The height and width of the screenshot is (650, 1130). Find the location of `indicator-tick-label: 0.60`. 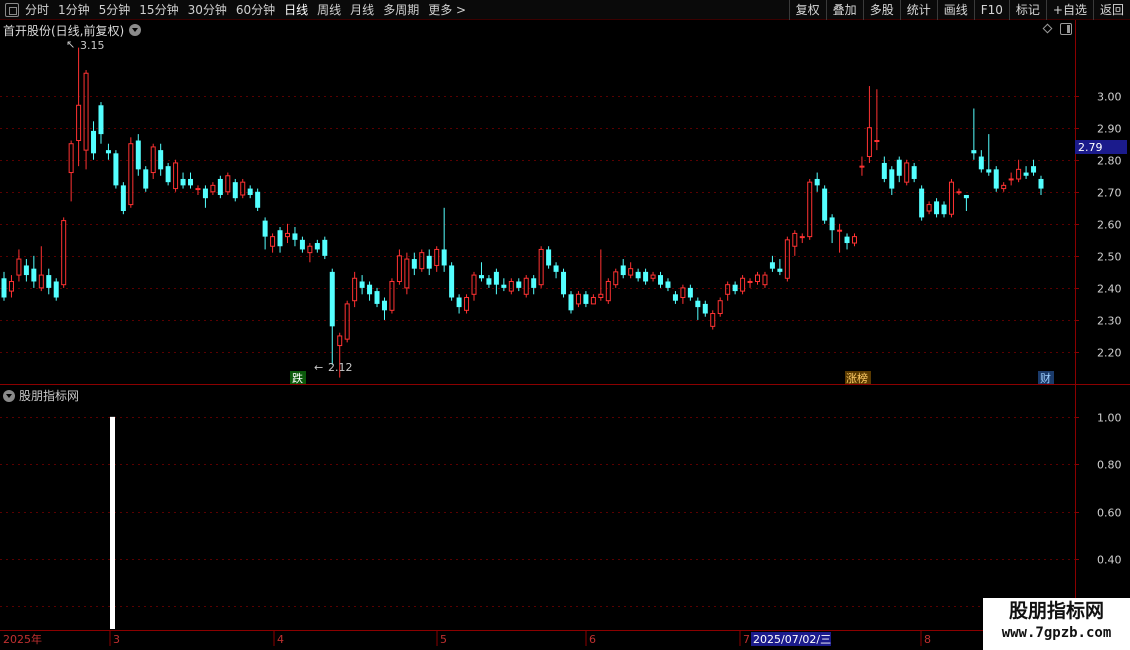

indicator-tick-label: 0.60 is located at coordinates (1109, 513).